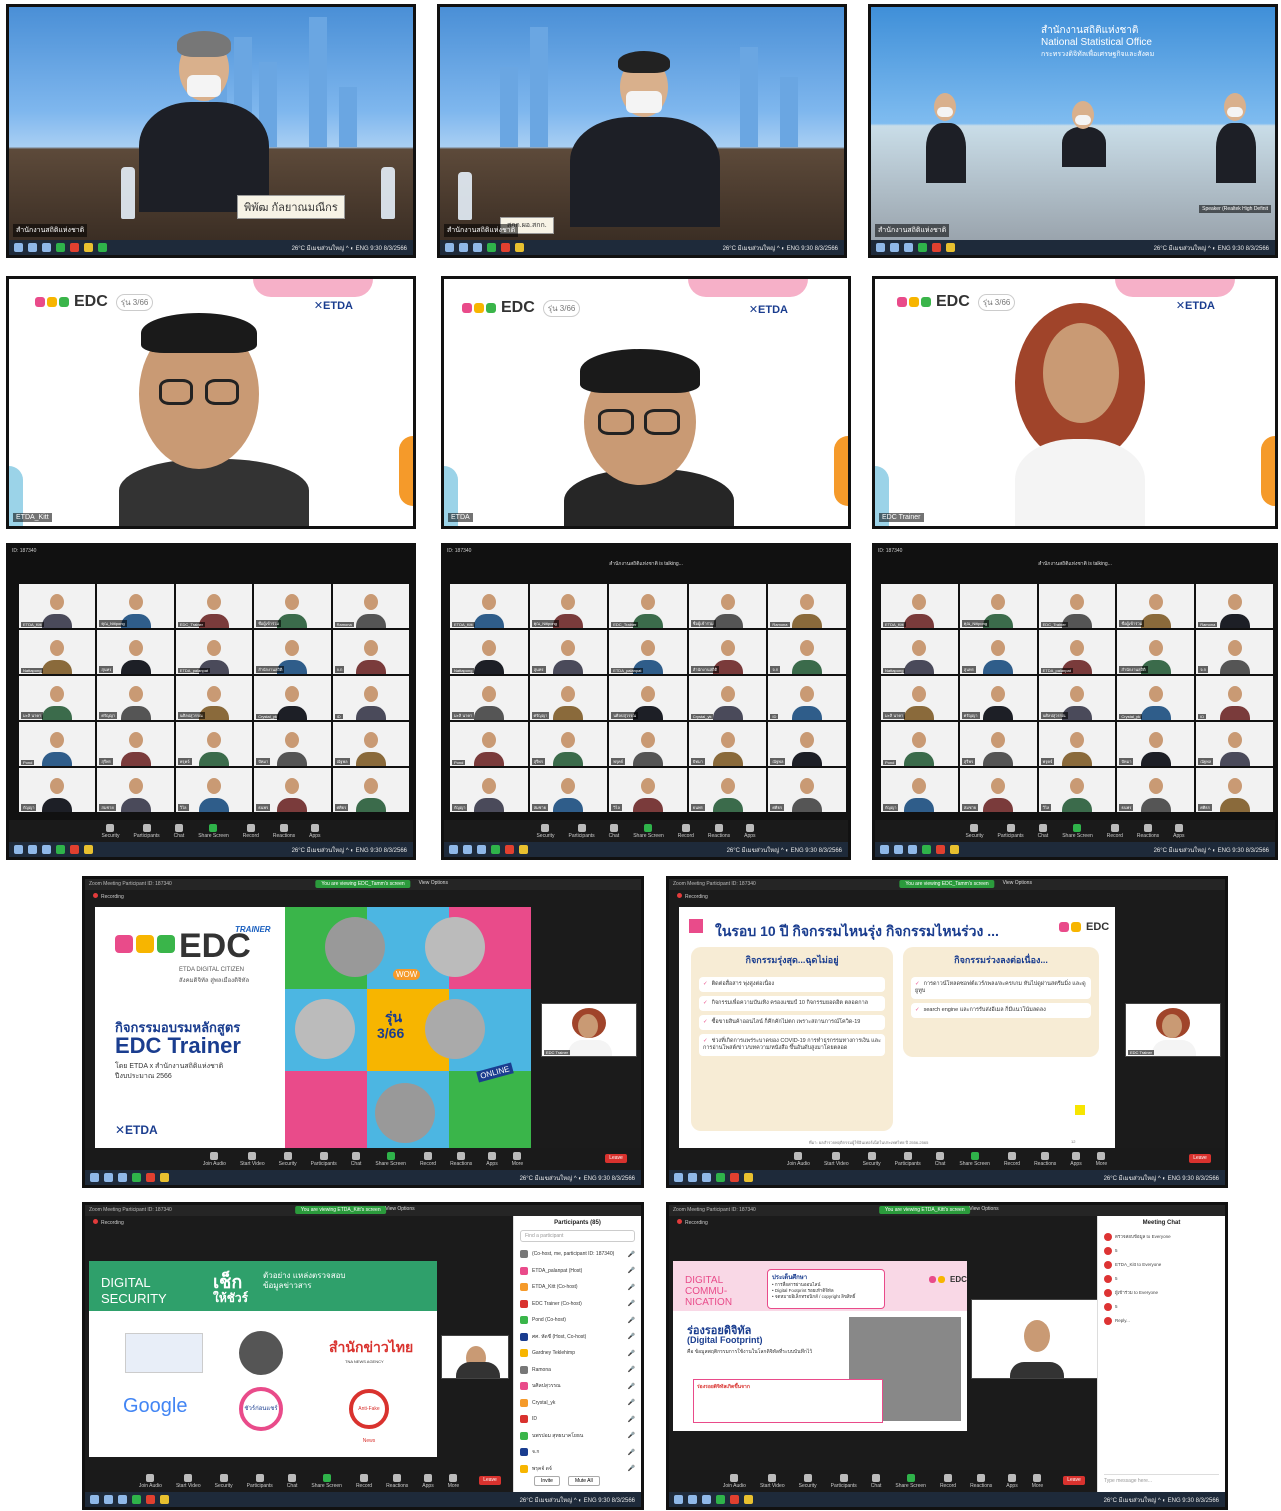 The width and height of the screenshot is (1281, 1511). Describe the element at coordinates (577, 1320) in the screenshot. I see `participant-row: Pond (Co-host) 🎤` at that location.